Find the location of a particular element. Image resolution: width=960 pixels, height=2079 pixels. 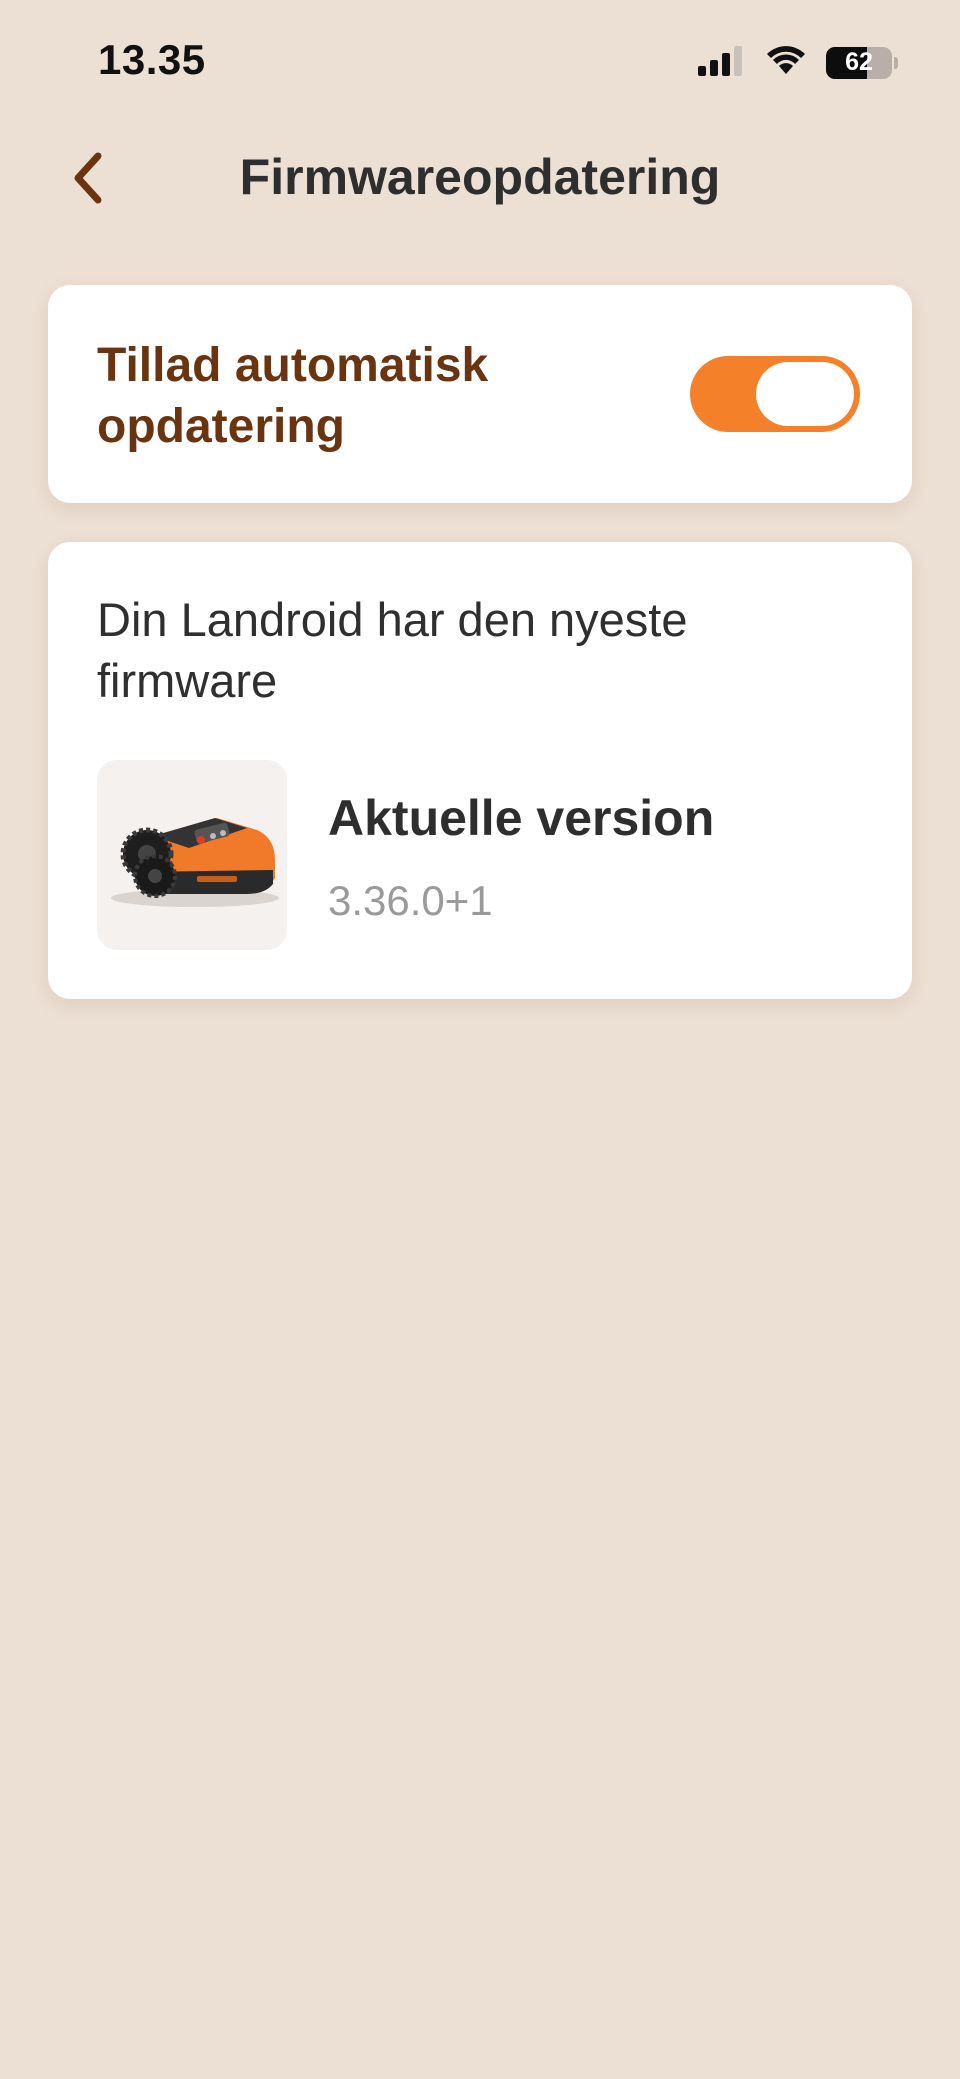

auto-update-toggle is located at coordinates (775, 394).